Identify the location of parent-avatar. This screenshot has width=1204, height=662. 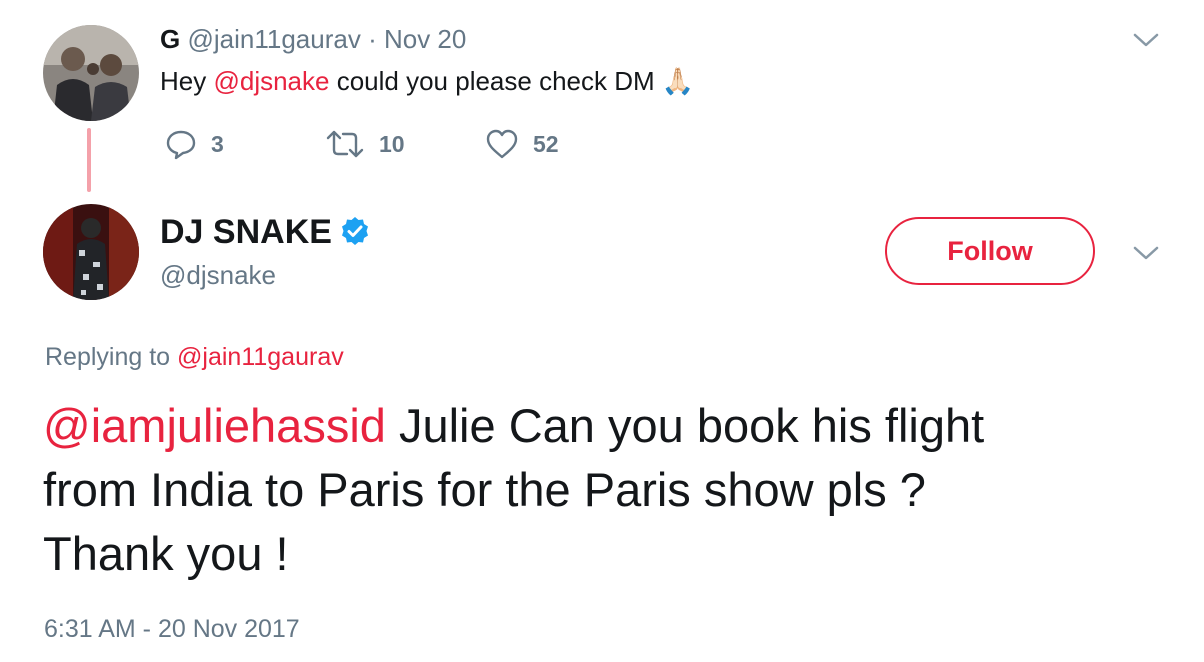
(91, 73).